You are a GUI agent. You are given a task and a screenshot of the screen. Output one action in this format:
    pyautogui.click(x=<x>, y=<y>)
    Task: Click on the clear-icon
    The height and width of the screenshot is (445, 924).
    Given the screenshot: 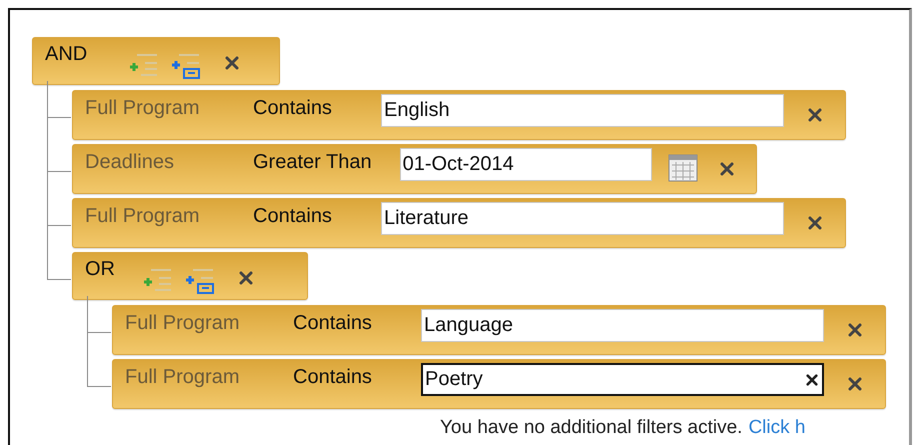 What is the action you would take?
    pyautogui.click(x=812, y=380)
    